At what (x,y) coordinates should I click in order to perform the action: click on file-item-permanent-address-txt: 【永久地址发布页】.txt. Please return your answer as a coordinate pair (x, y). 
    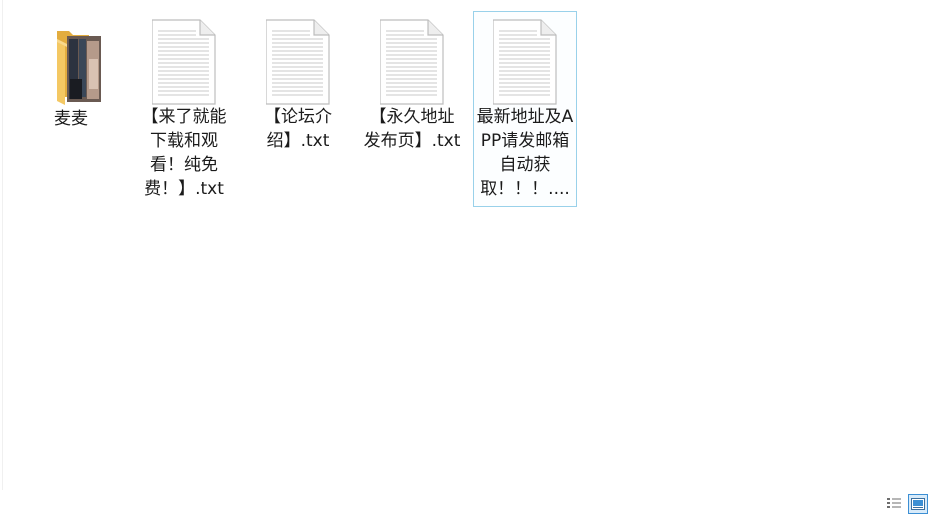
    Looking at the image, I should click on (412, 85).